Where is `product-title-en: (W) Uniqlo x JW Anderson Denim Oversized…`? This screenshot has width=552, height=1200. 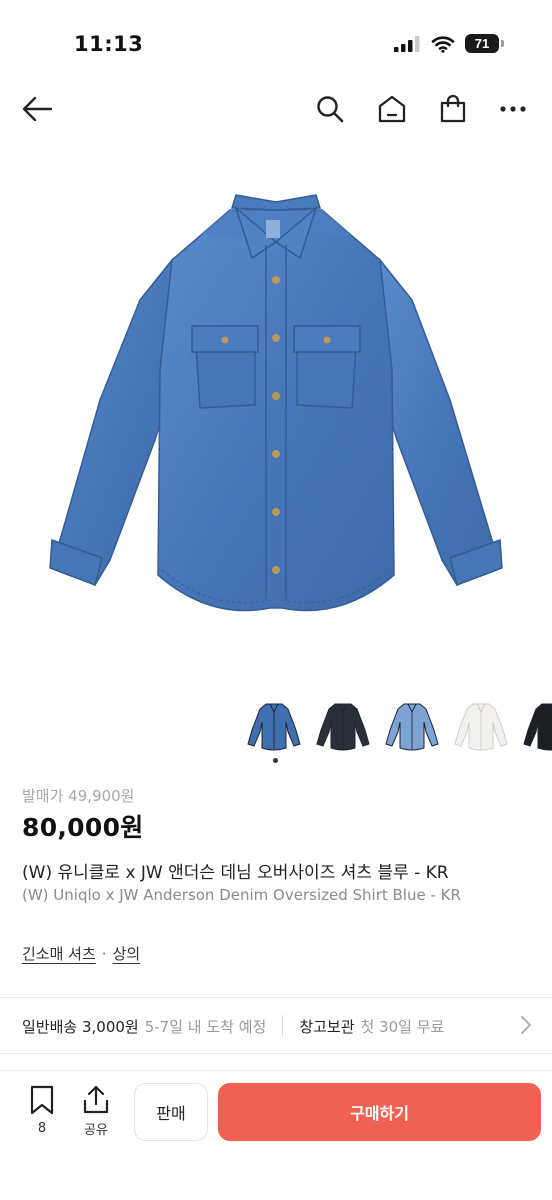
product-title-en: (W) Uniqlo x JW Anderson Denim Oversized… is located at coordinates (241, 895).